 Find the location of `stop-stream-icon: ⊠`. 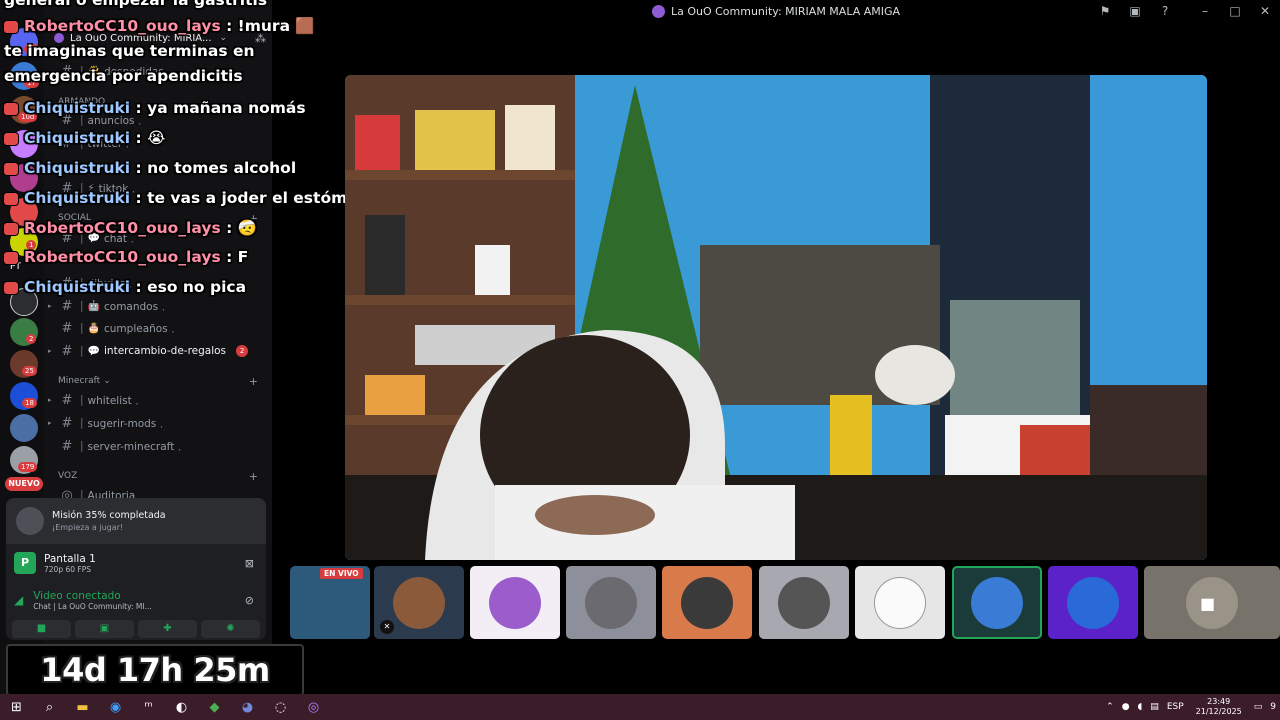

stop-stream-icon: ⊠ is located at coordinates (249, 563).